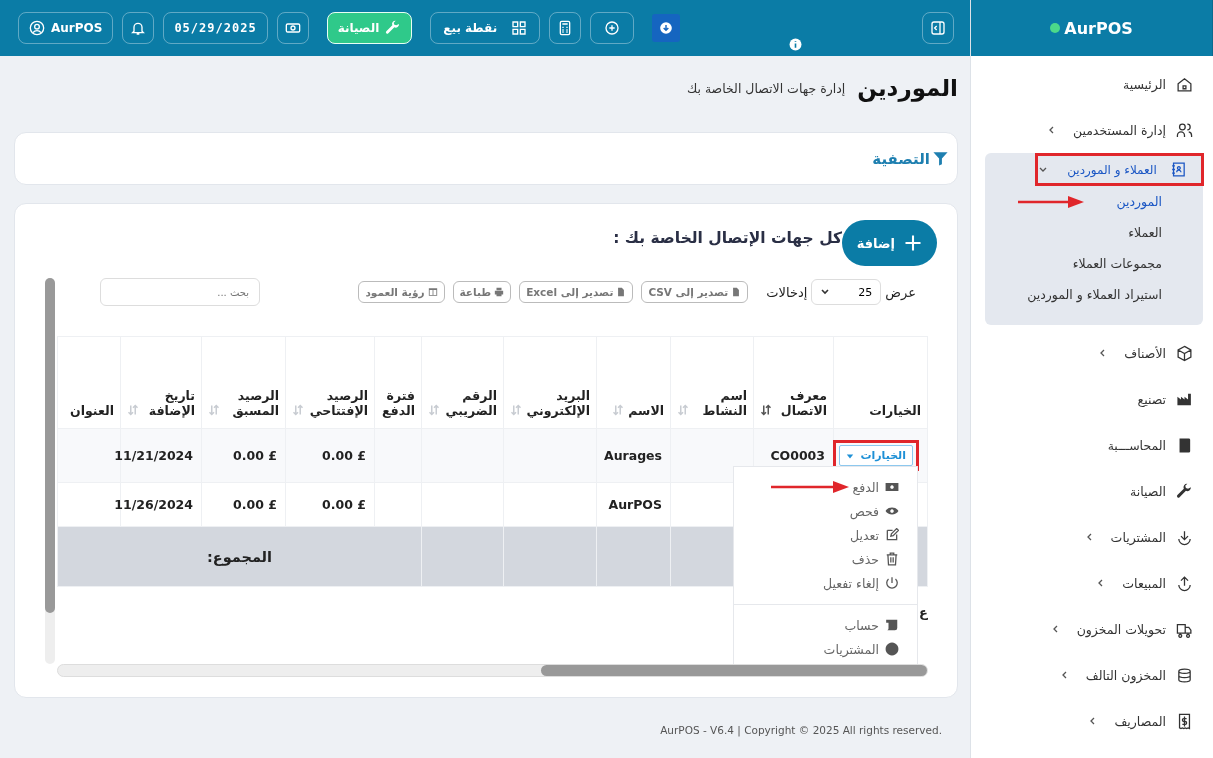  I want to click on filter-toggle: التصفية, so click(910, 158).